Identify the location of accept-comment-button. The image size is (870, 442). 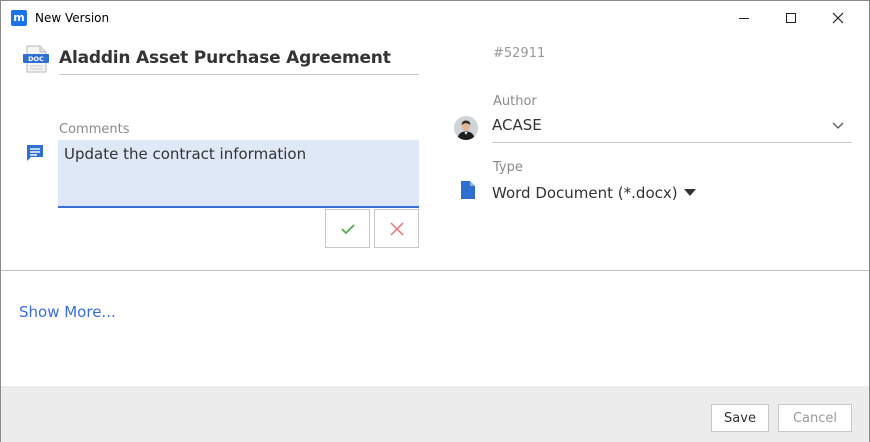
(347, 228).